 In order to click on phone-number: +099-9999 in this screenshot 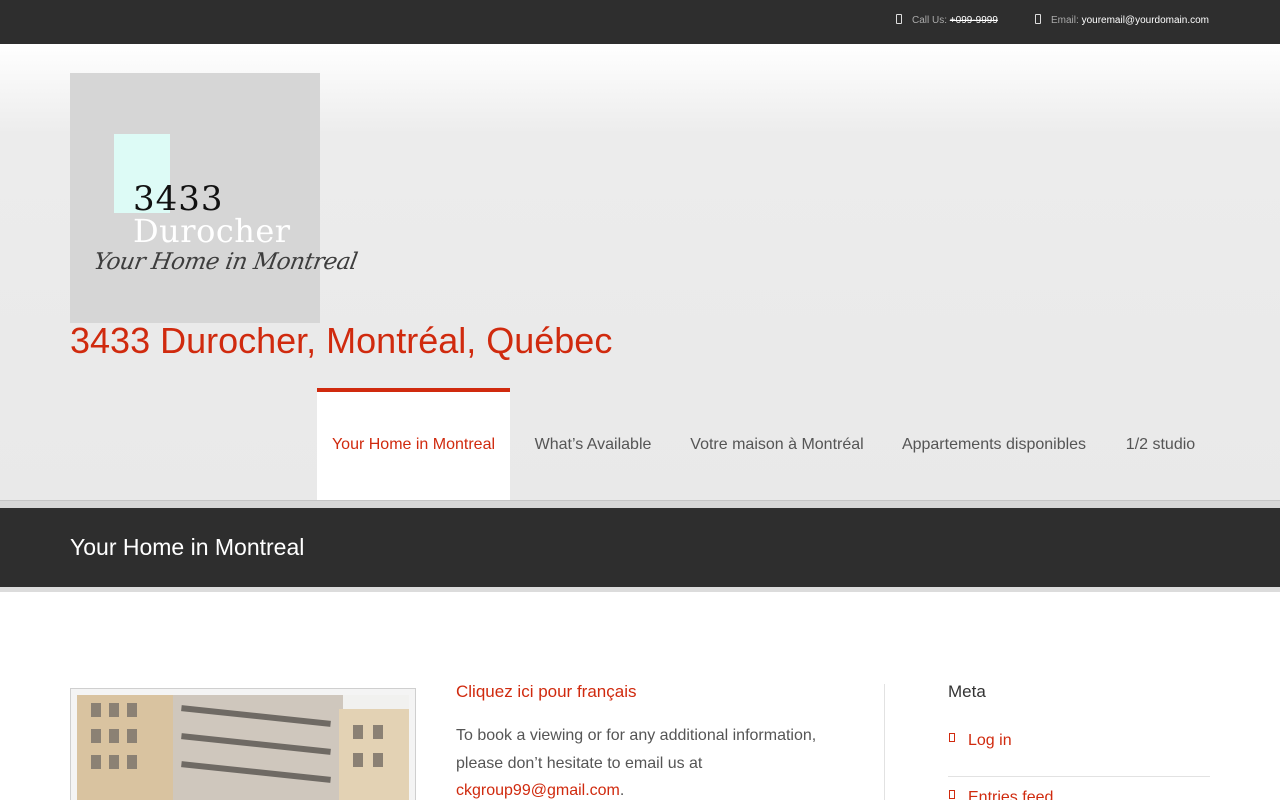, I will do `click(974, 20)`.